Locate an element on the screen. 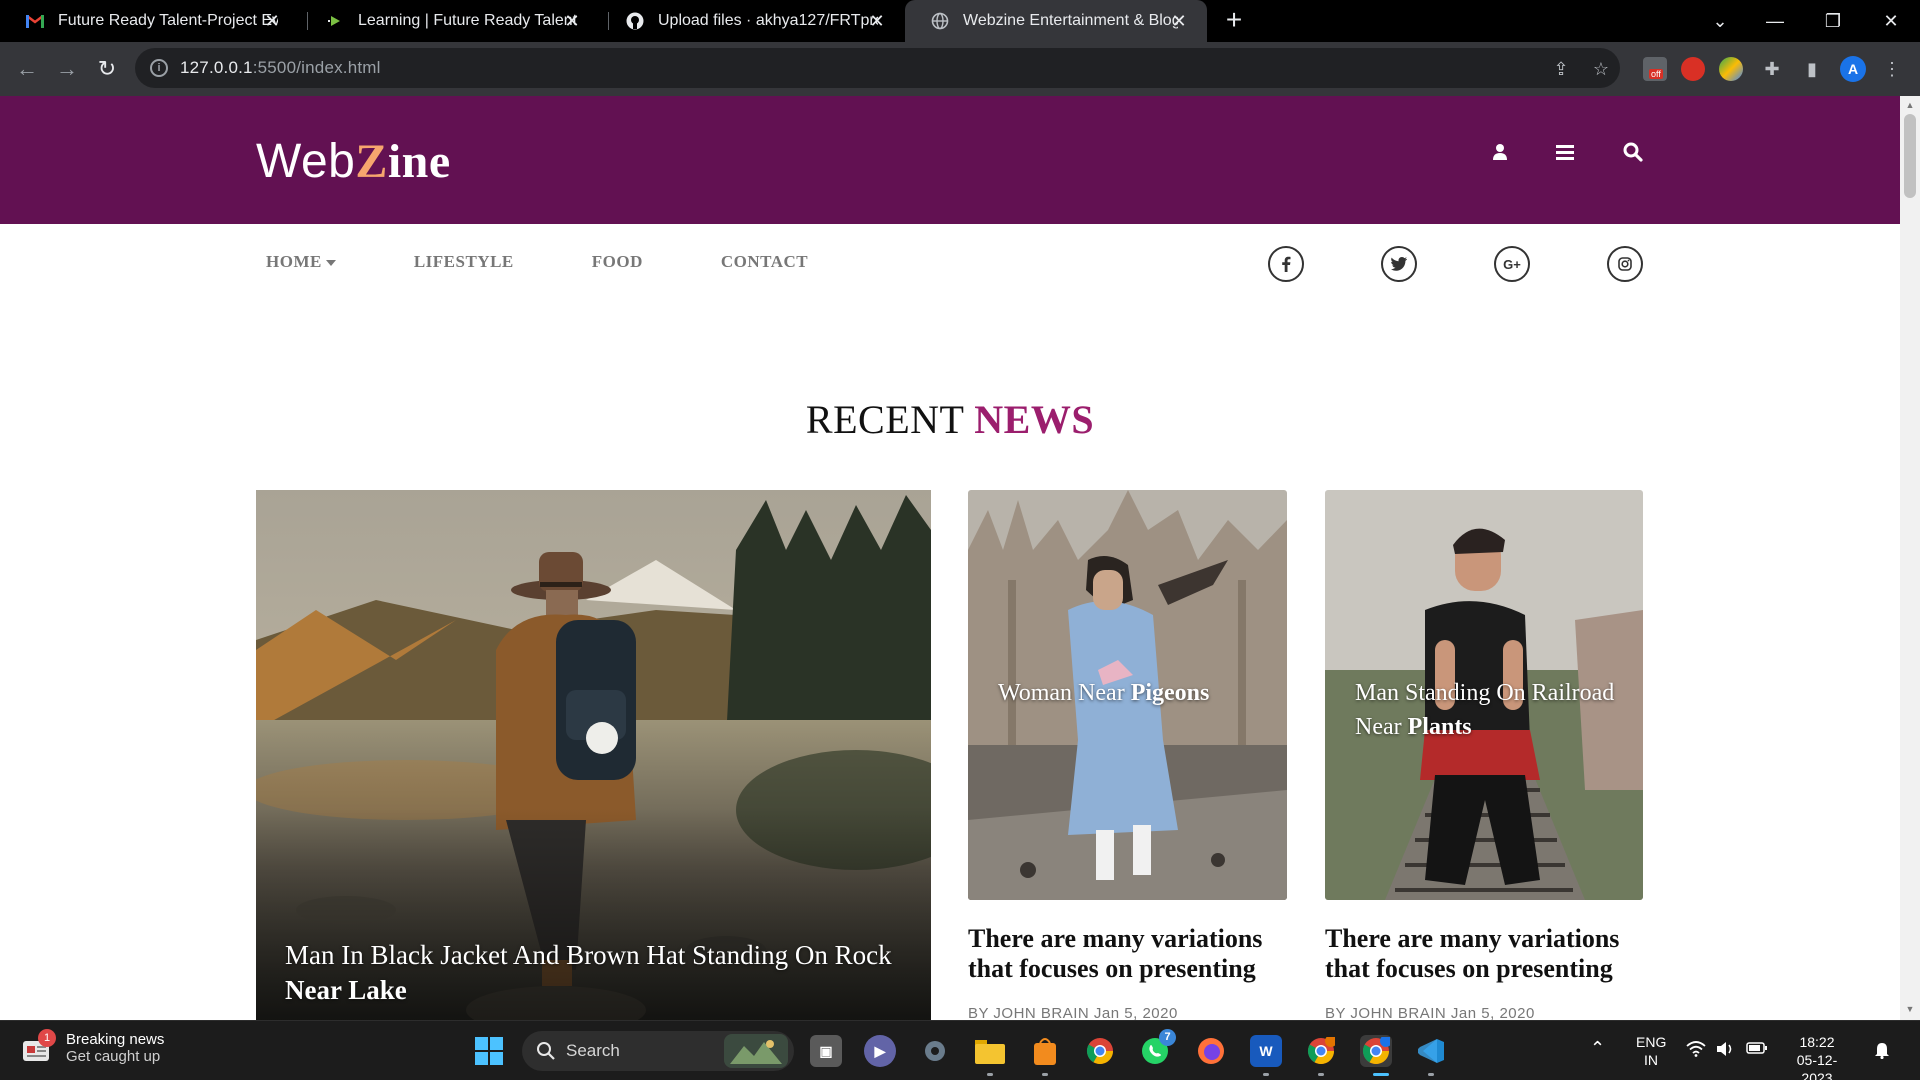 This screenshot has height=1080, width=1920. globe-icon is located at coordinates (940, 21).